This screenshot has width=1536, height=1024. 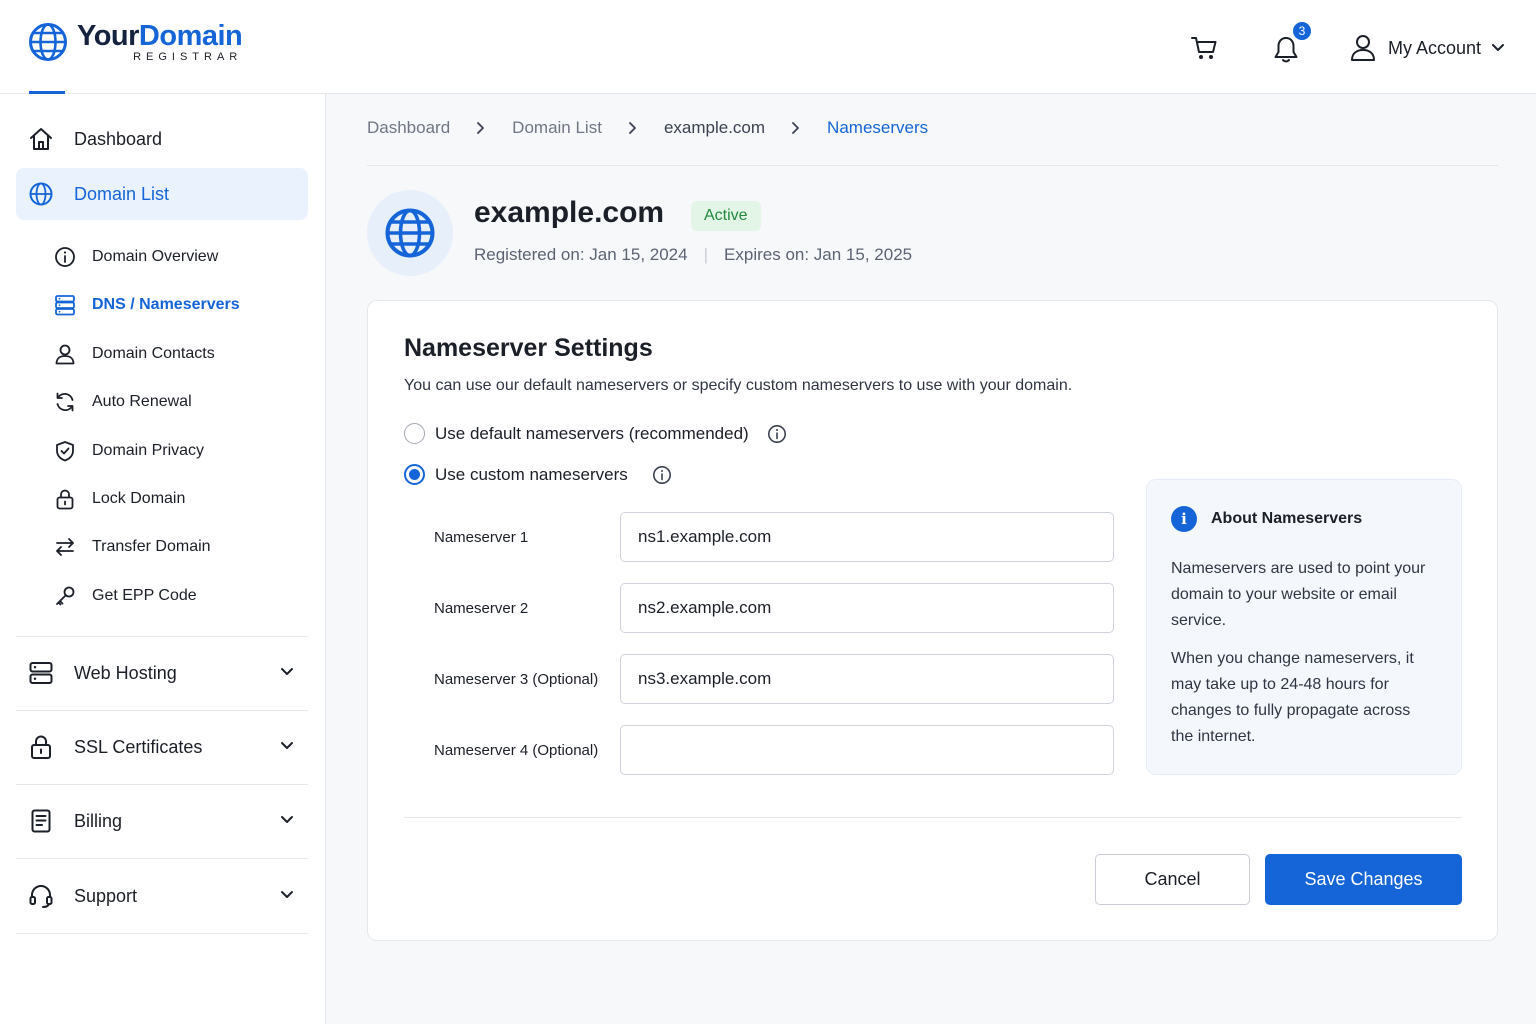 What do you see at coordinates (768, 47) in the screenshot?
I see `top-bar: YourDomain REGISTRAR 3 My Account` at bounding box center [768, 47].